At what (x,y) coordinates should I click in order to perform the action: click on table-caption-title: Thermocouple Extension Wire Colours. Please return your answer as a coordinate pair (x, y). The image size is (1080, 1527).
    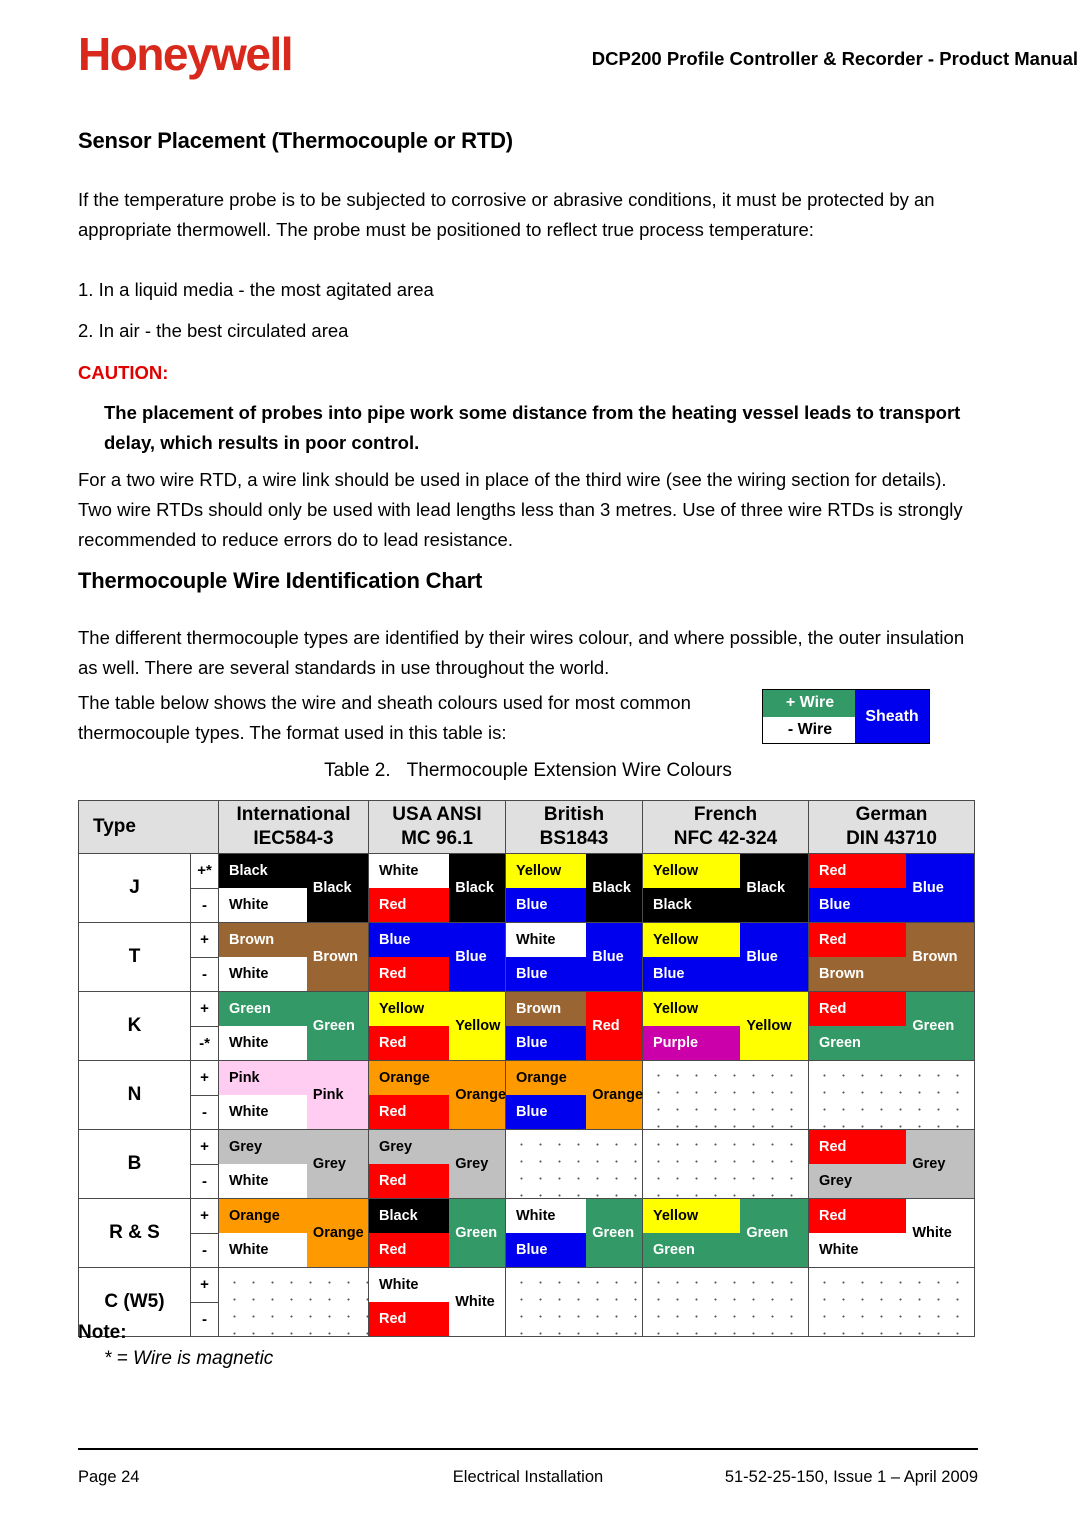
    Looking at the image, I should click on (569, 770).